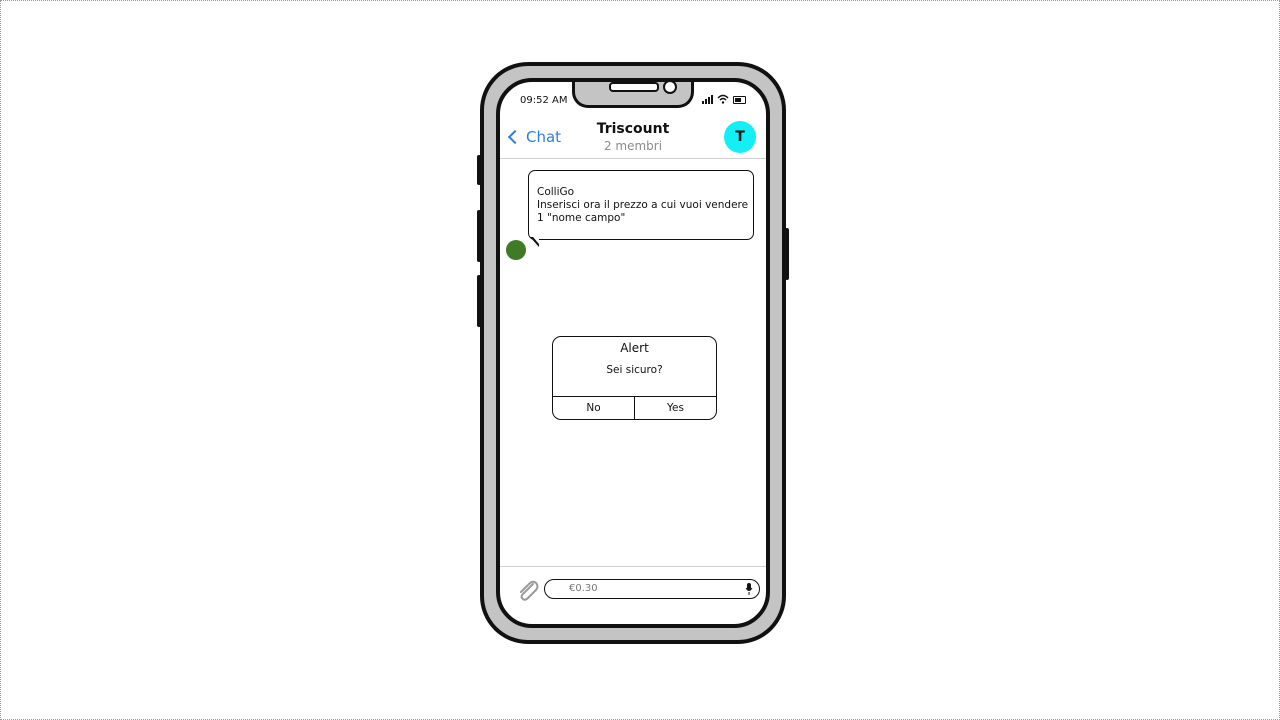 The image size is (1280, 720). Describe the element at coordinates (634, 370) in the screenshot. I see `alert-message: Sei sicuro?` at that location.